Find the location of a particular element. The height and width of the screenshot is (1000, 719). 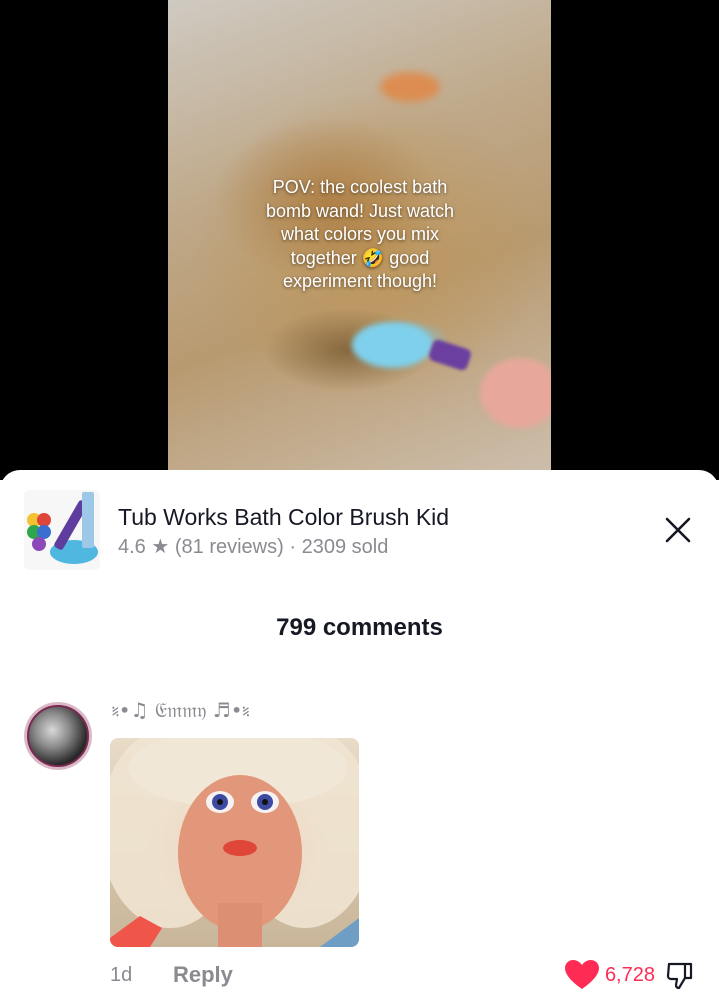

caption-line: experiment though! is located at coordinates (360, 281).